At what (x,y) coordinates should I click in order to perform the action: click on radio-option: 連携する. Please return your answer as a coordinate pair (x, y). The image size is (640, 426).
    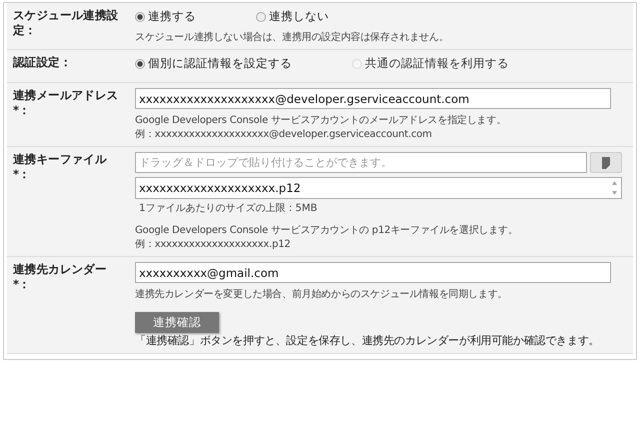
    Looking at the image, I should click on (165, 16).